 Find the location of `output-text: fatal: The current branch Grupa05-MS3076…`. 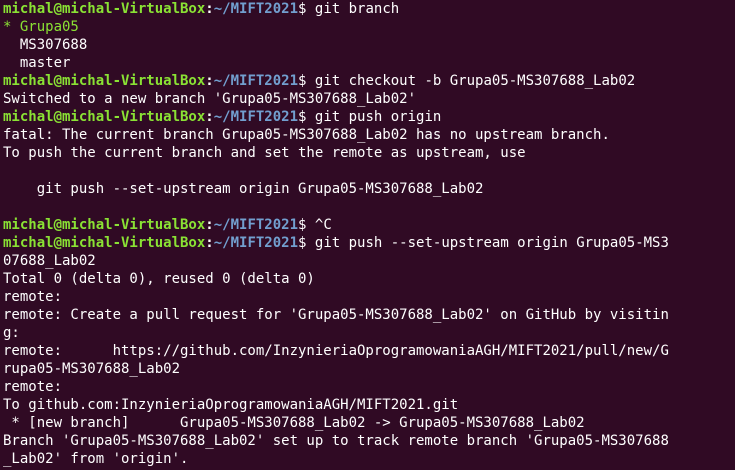

output-text: fatal: The current branch Grupa05-MS3076… is located at coordinates (306, 135).